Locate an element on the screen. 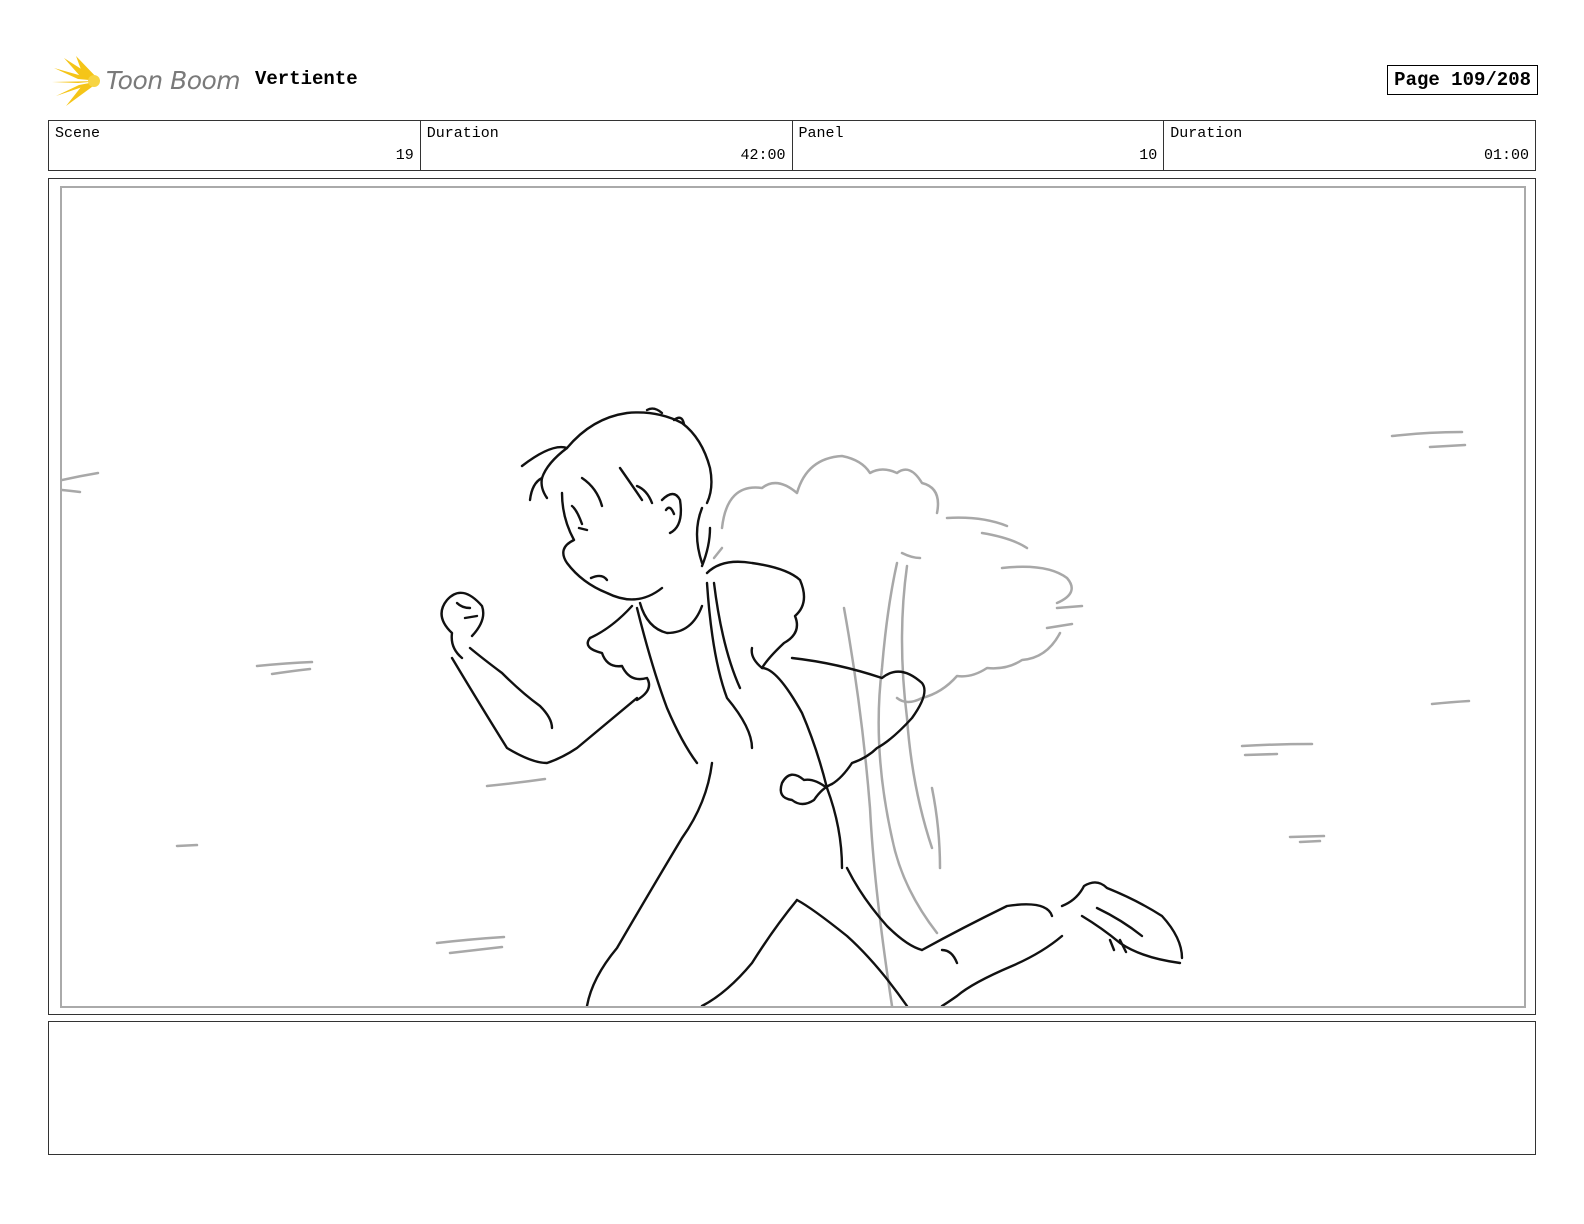 Image resolution: width=1584 pixels, height=1224 pixels. panel-duration-cell: Duration 01:00 is located at coordinates (1349, 145).